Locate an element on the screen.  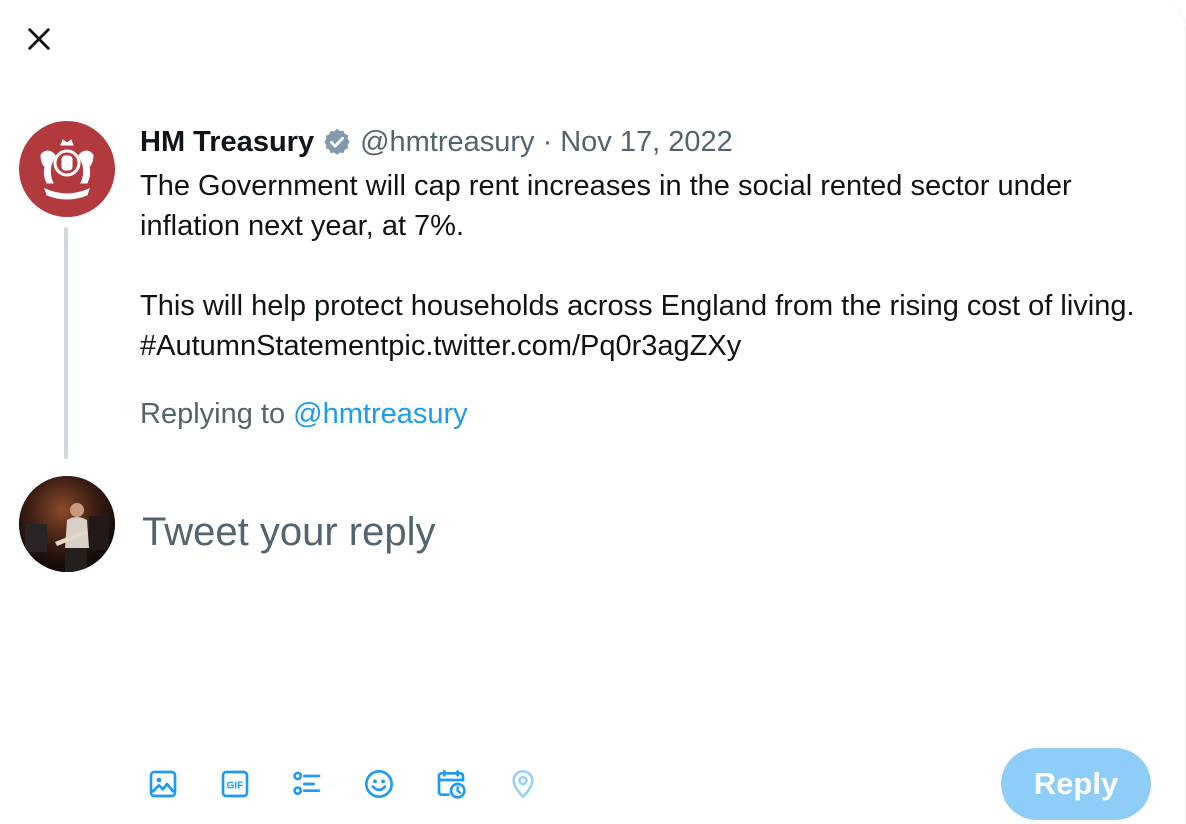
schedule-button is located at coordinates (451, 784).